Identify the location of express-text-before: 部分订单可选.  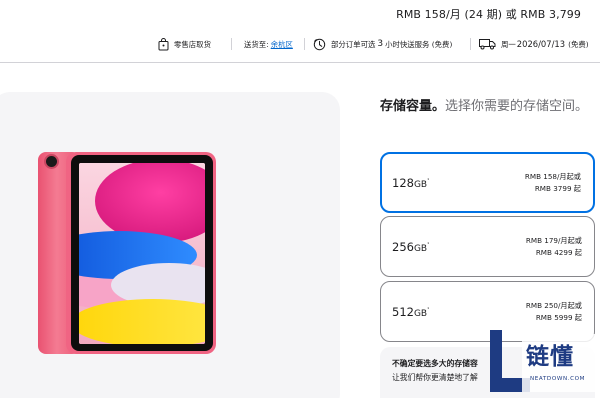
(353, 44).